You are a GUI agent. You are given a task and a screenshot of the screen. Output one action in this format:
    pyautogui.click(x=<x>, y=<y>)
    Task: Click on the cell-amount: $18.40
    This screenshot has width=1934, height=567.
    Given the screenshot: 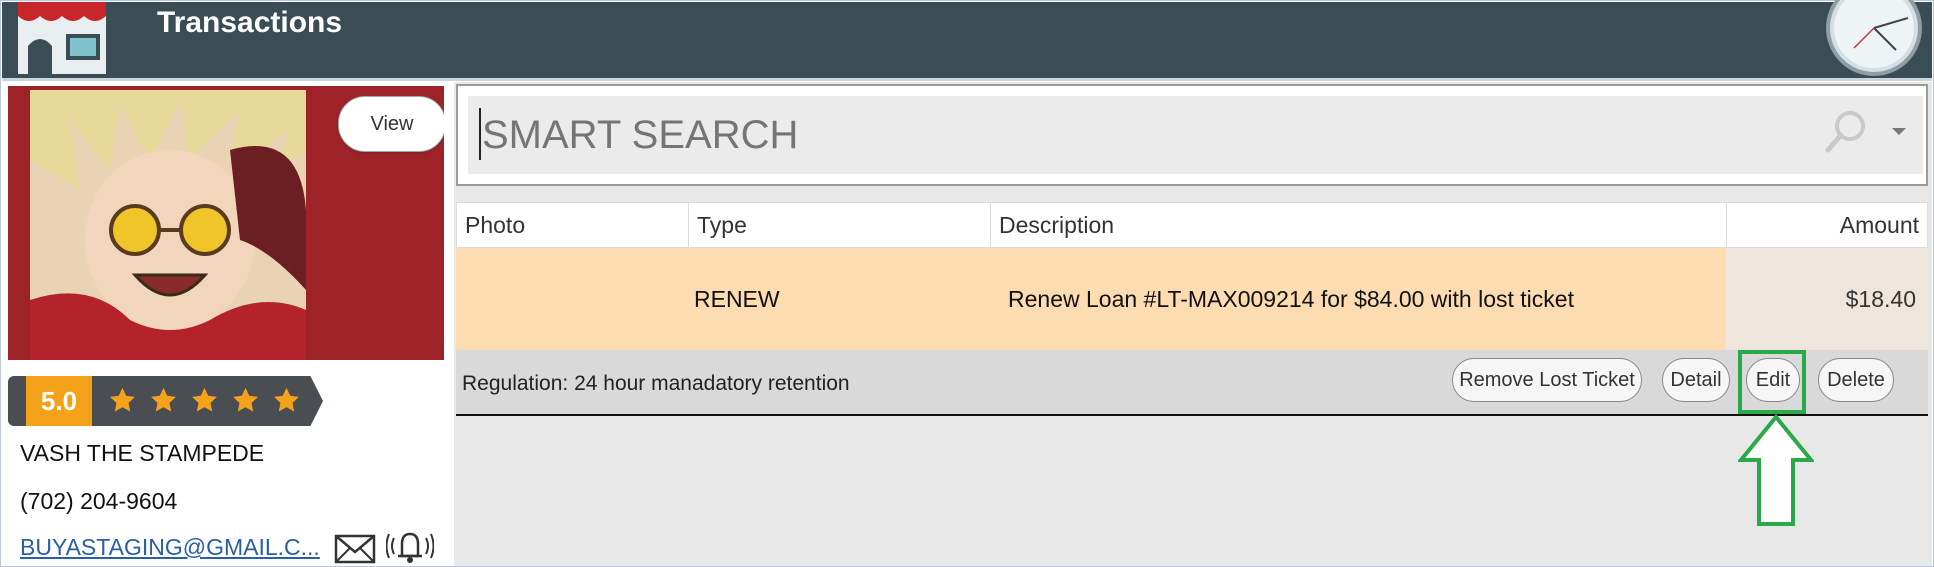 What is the action you would take?
    pyautogui.click(x=1827, y=299)
    